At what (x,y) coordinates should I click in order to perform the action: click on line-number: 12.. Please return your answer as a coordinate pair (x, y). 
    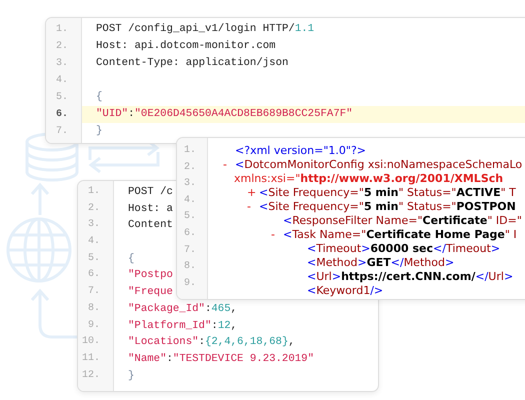
    Looking at the image, I should click on (90, 375).